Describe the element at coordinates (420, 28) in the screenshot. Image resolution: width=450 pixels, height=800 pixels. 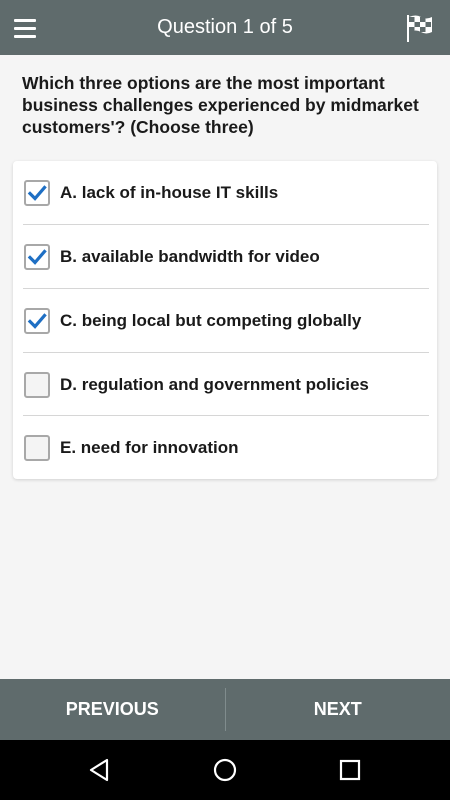
I see `checkered-flag-icon` at that location.